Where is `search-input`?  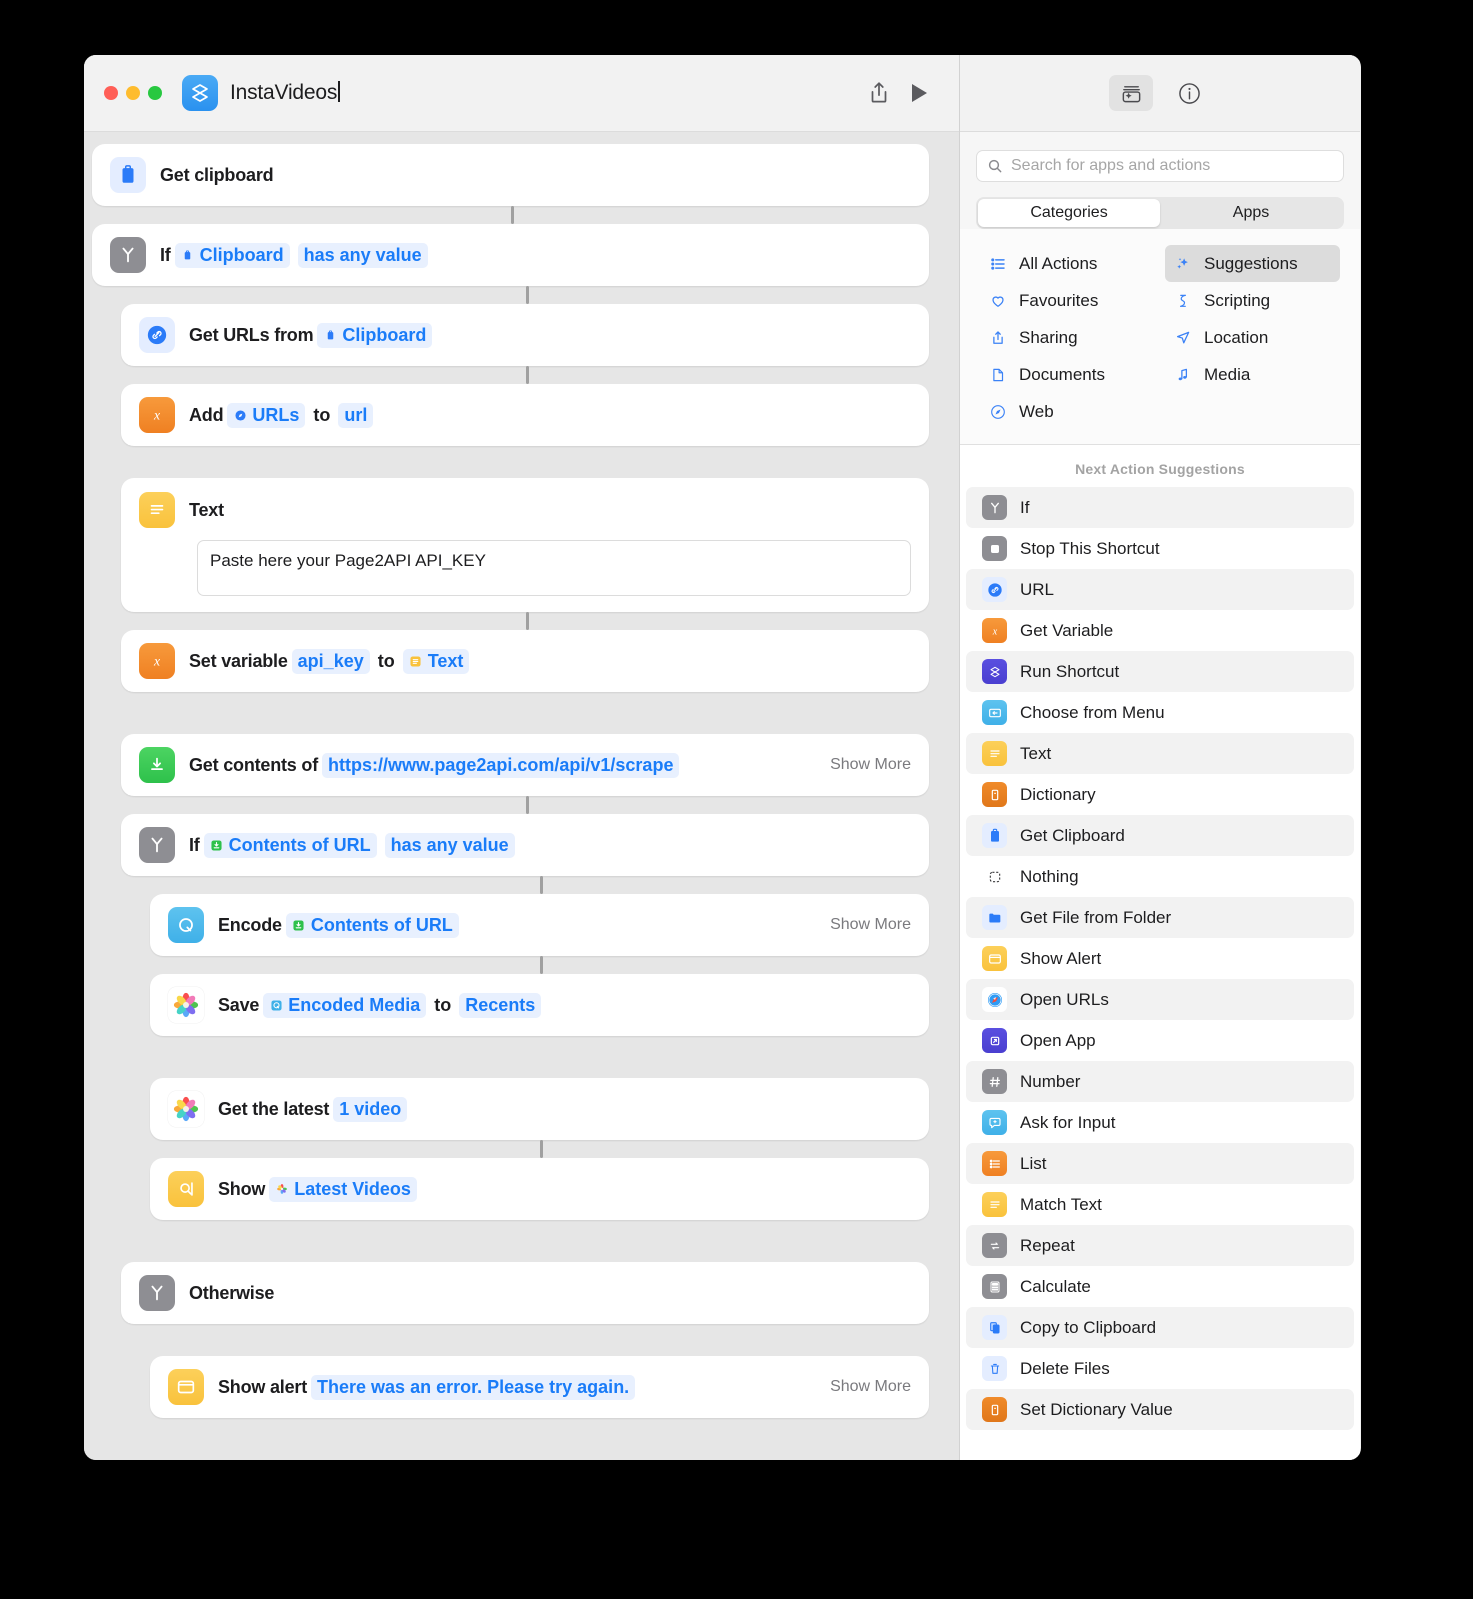
search-input is located at coordinates (1172, 166).